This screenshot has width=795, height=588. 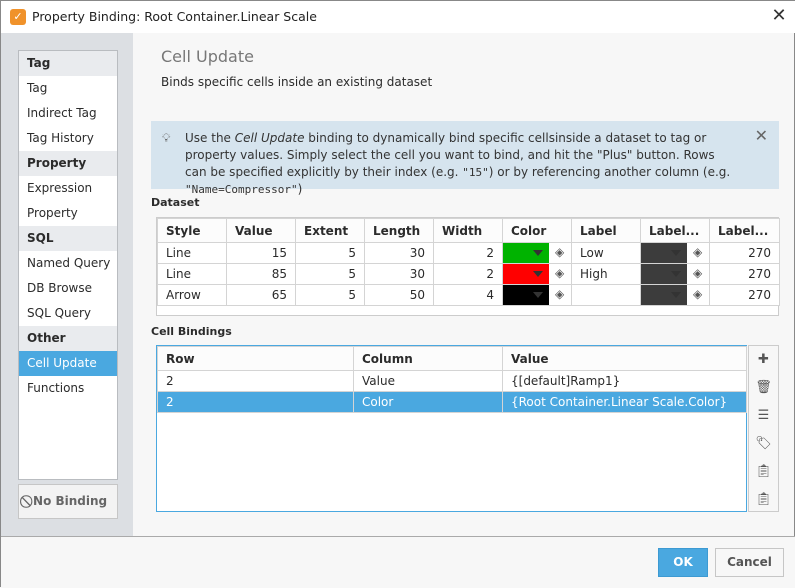 I want to click on sidebar-group-header: SQL, so click(x=68, y=238).